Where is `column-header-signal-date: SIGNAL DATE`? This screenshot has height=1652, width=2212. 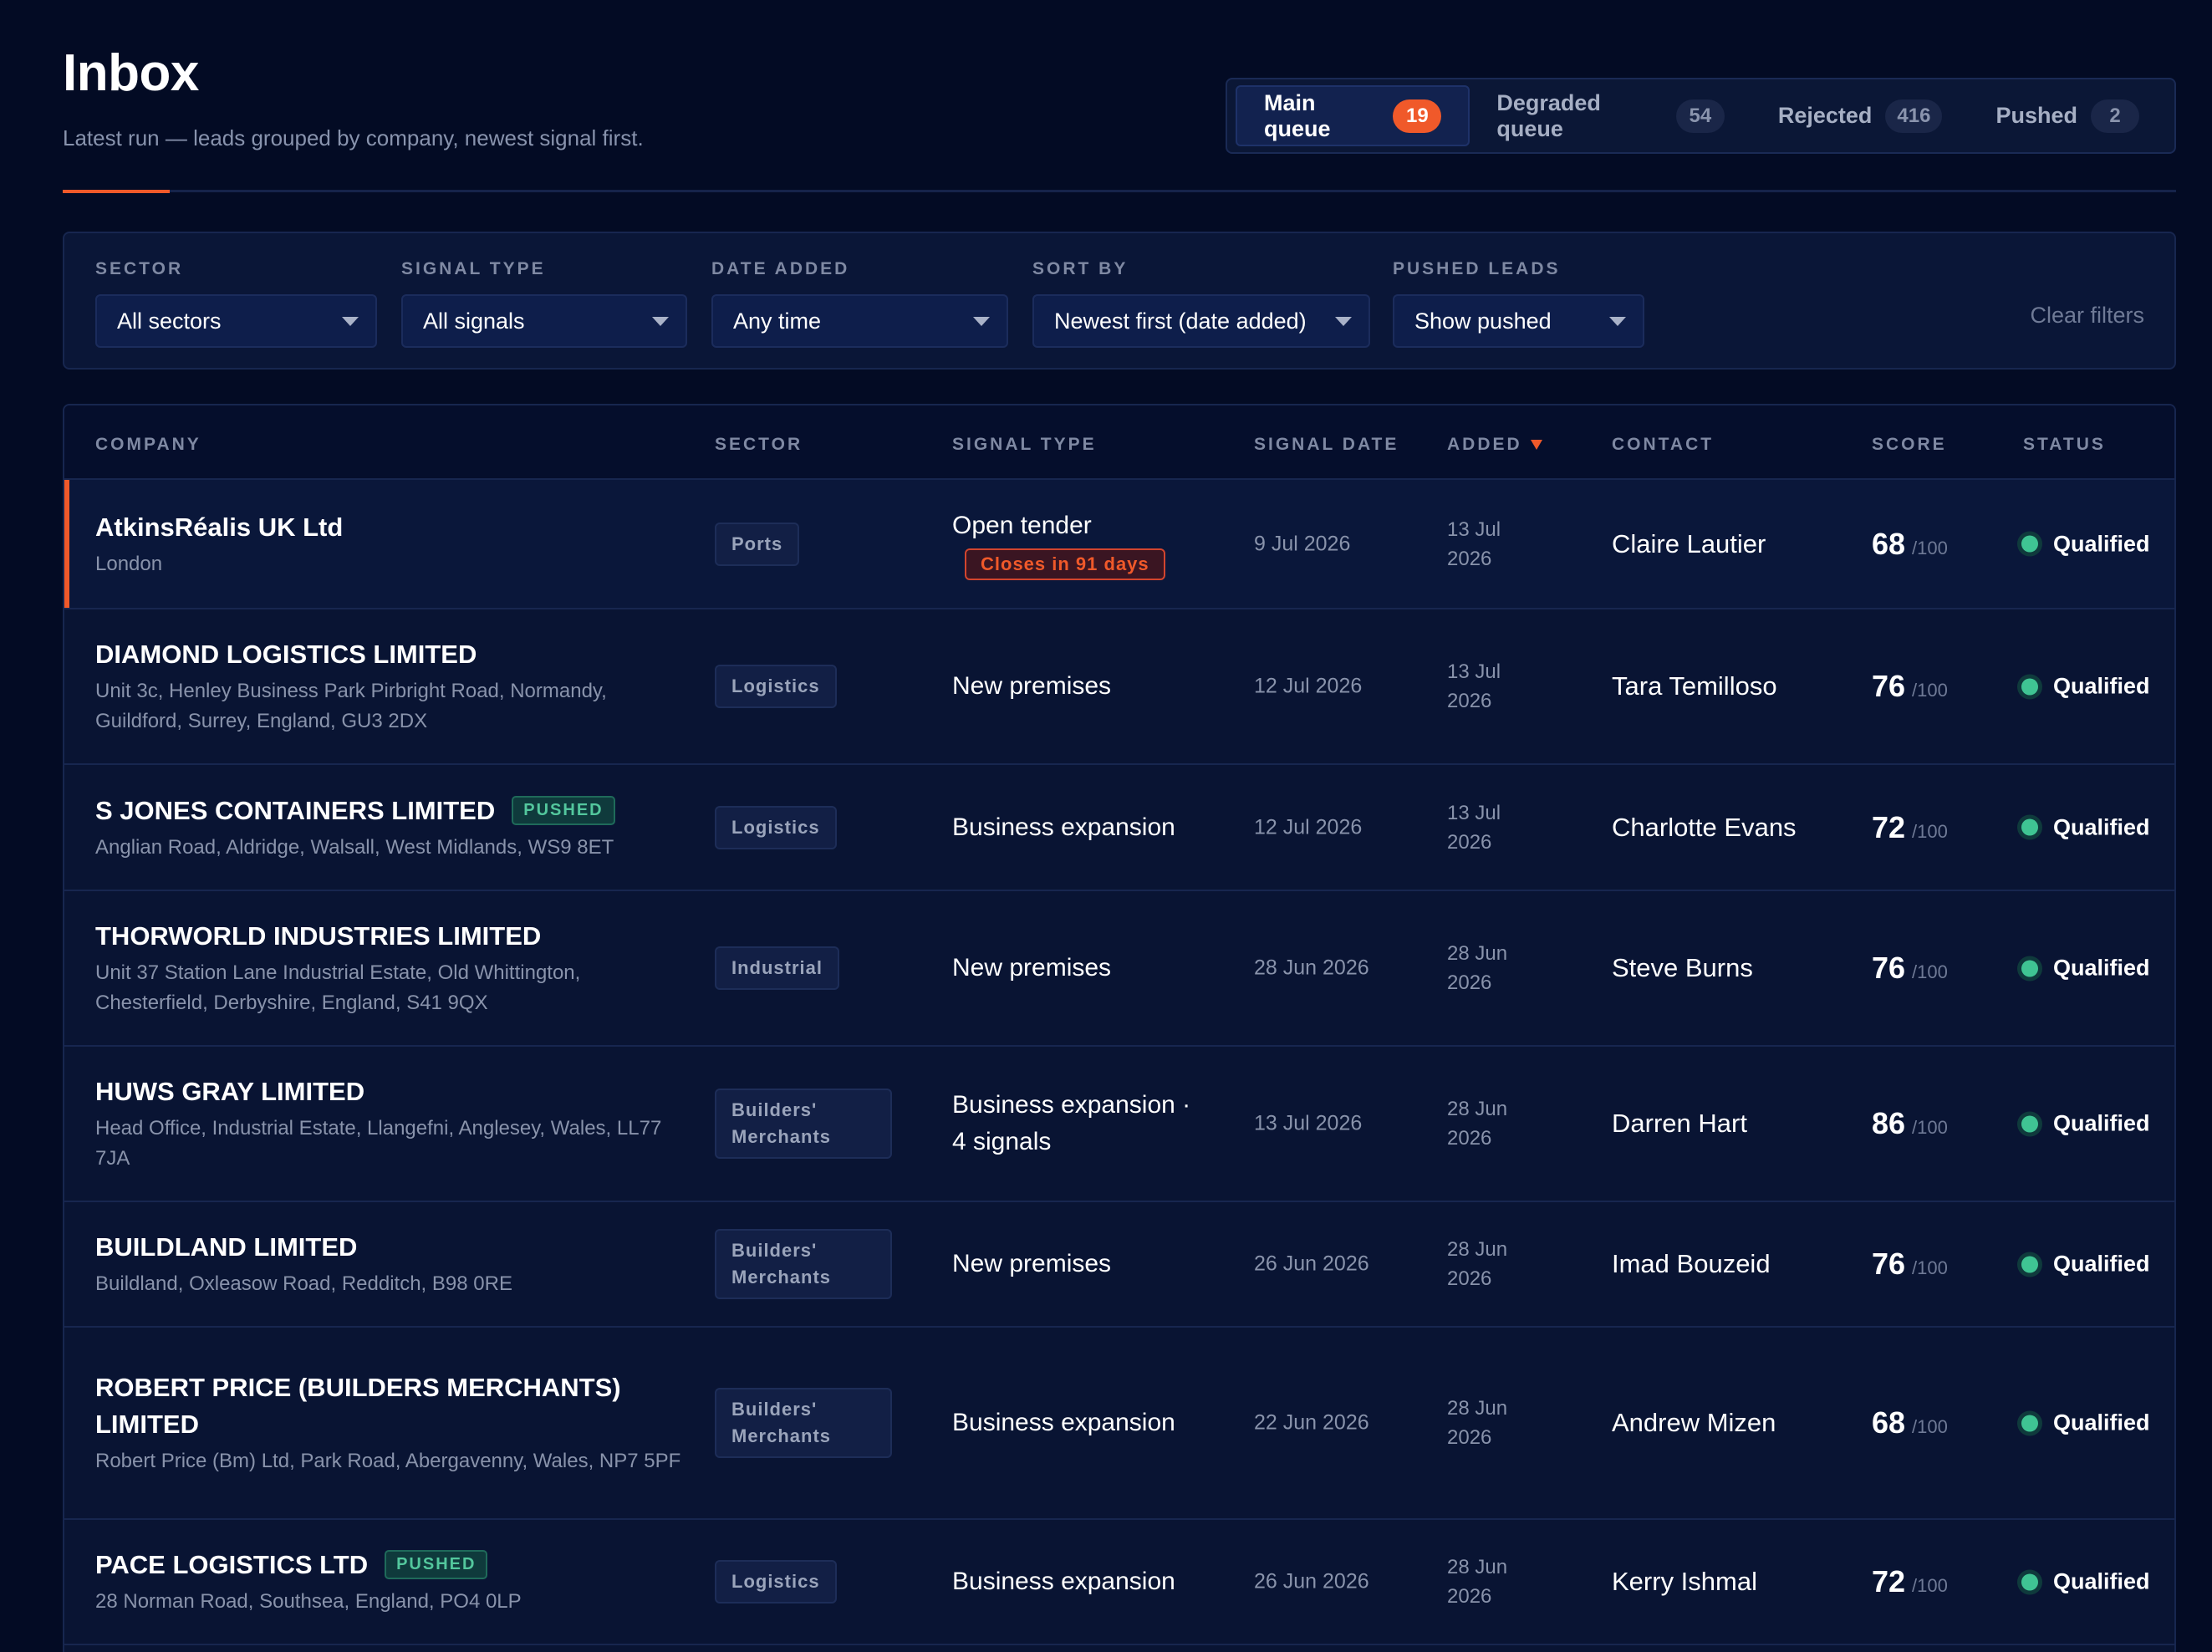 column-header-signal-date: SIGNAL DATE is located at coordinates (1326, 445).